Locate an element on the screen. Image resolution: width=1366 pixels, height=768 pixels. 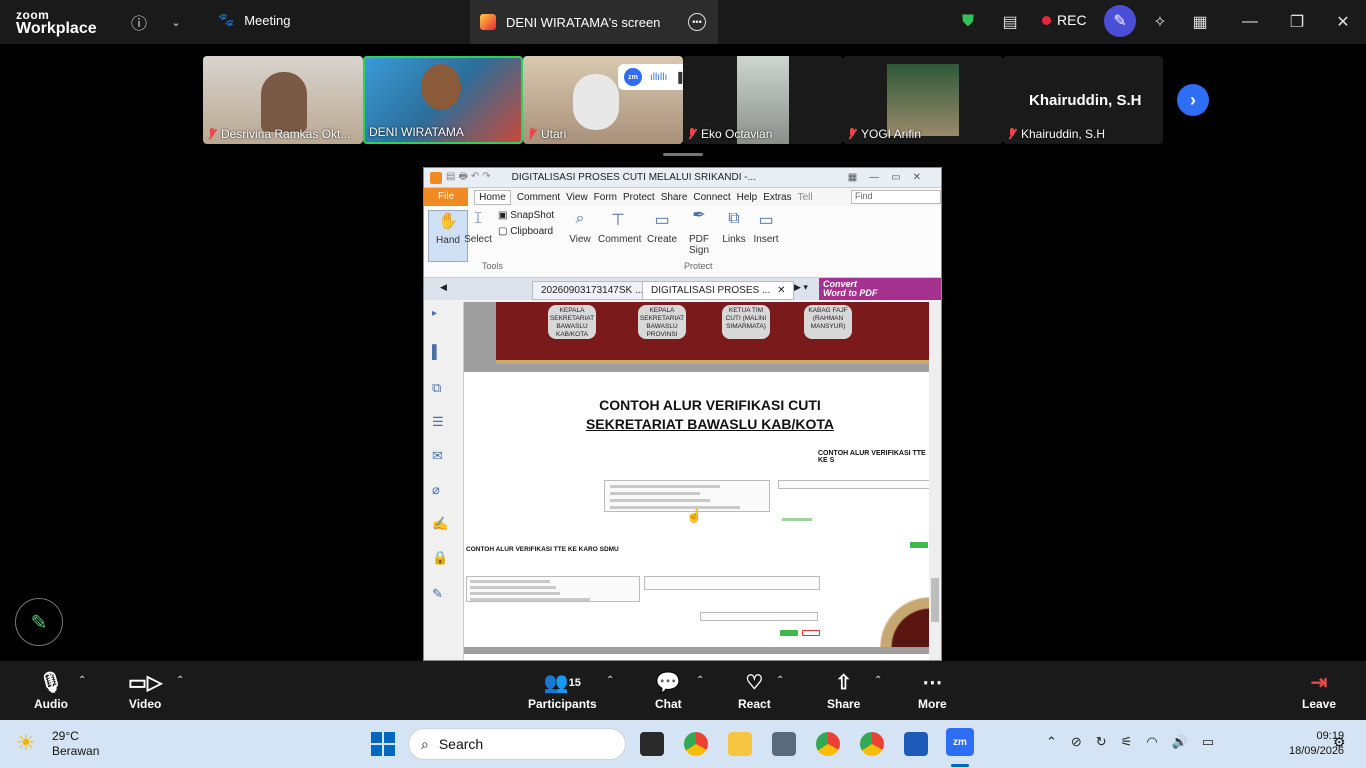
tab-scroll-right-icon: ▶ ▾ is located at coordinates (801, 287).